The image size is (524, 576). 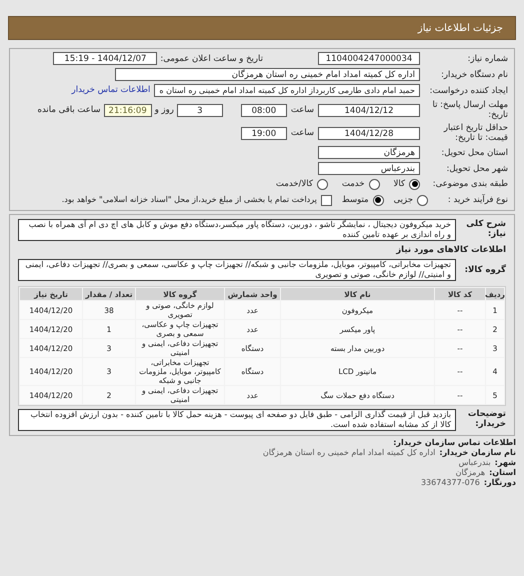 What do you see at coordinates (369, 58) in the screenshot?
I see `need-number-field: 1104004247000034` at bounding box center [369, 58].